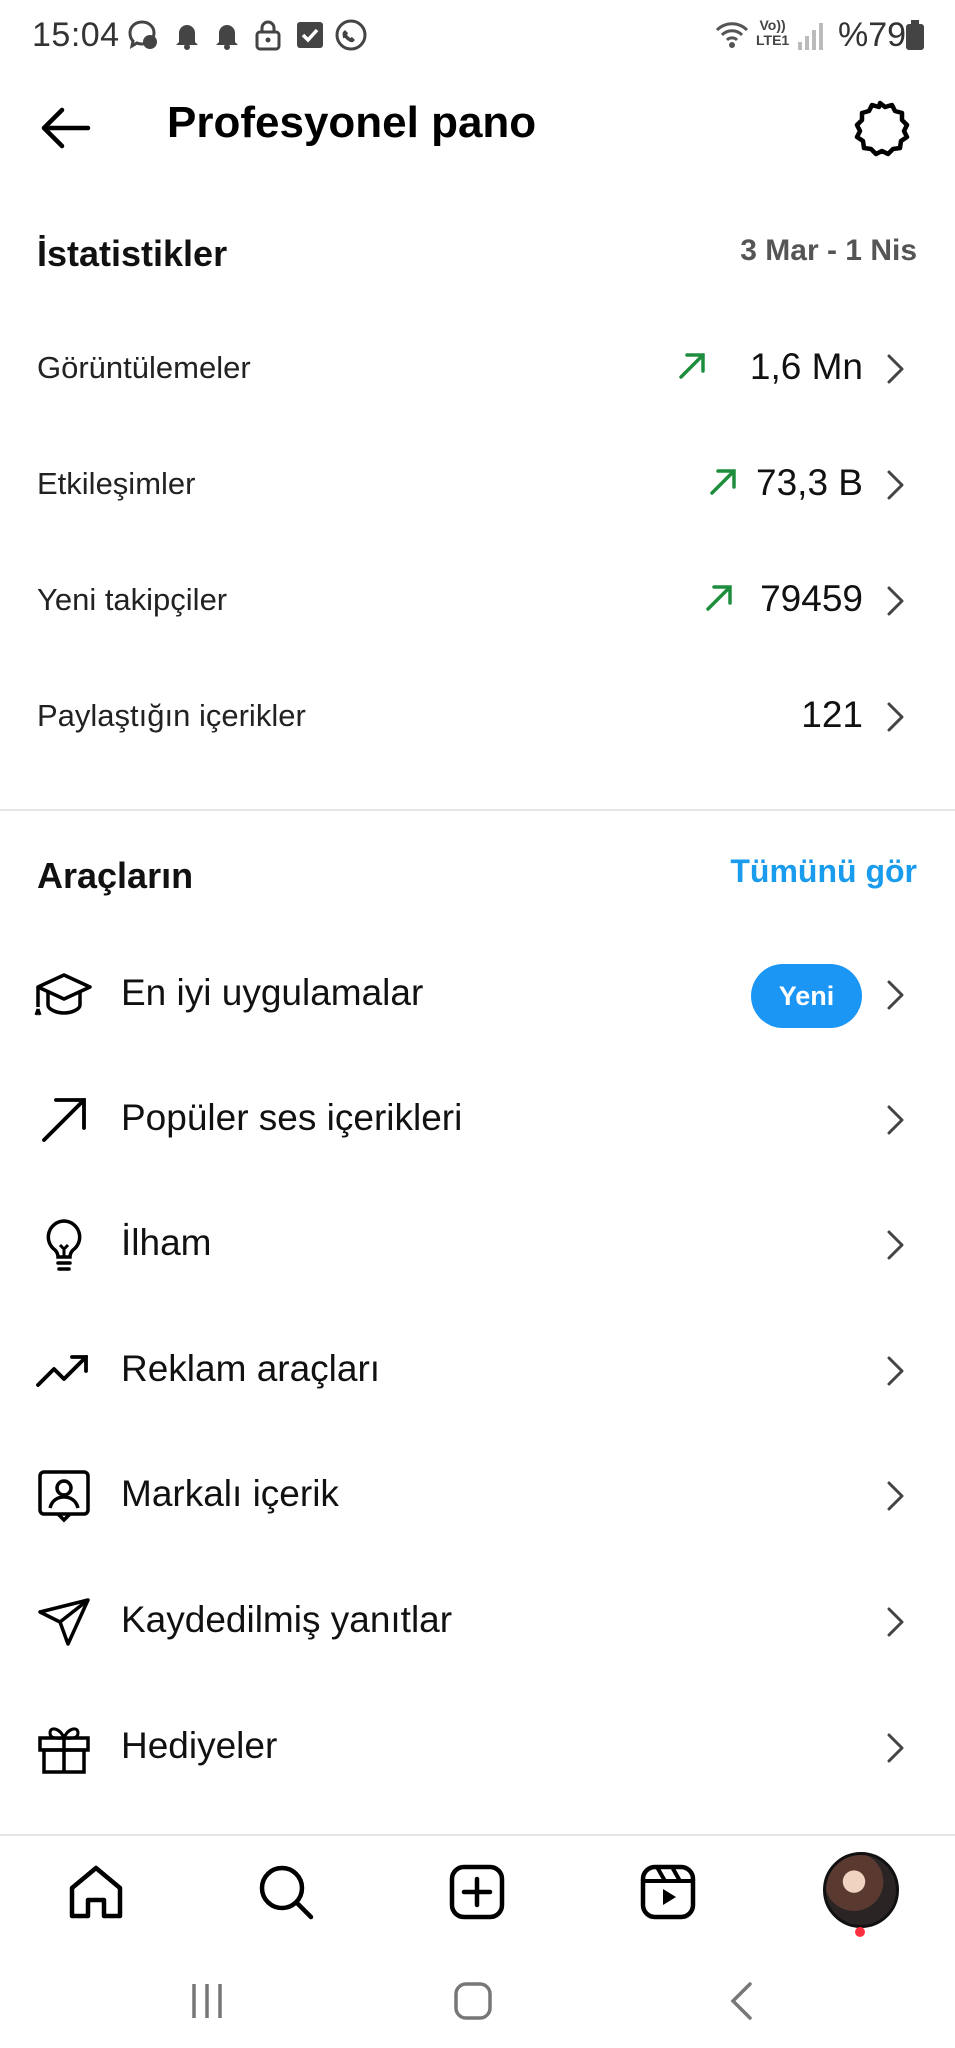 This screenshot has height=2048, width=955. Describe the element at coordinates (477, 810) in the screenshot. I see `section-divider` at that location.